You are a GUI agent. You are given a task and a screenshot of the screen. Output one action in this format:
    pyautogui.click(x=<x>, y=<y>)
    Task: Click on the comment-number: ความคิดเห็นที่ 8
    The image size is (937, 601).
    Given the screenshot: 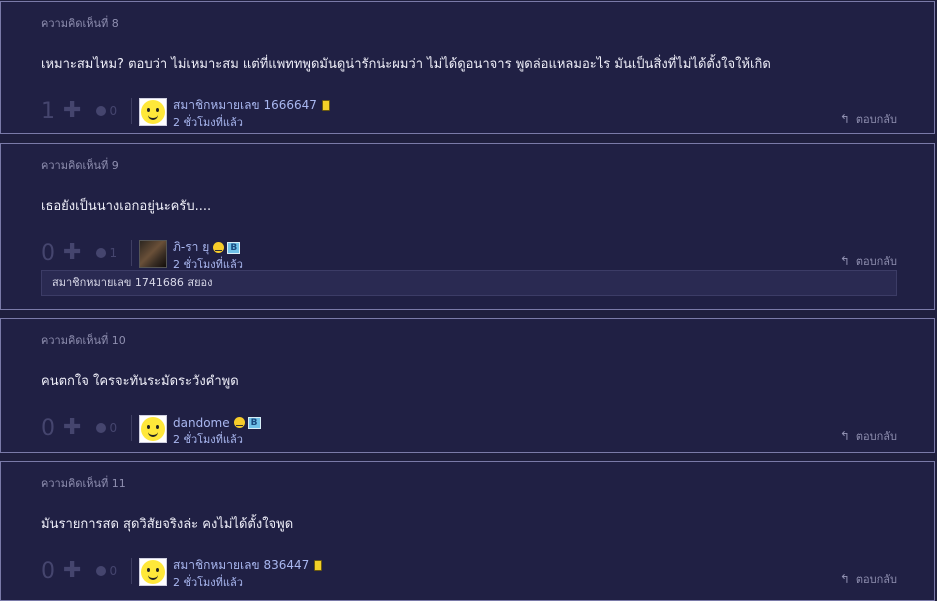 What is the action you would take?
    pyautogui.click(x=80, y=23)
    